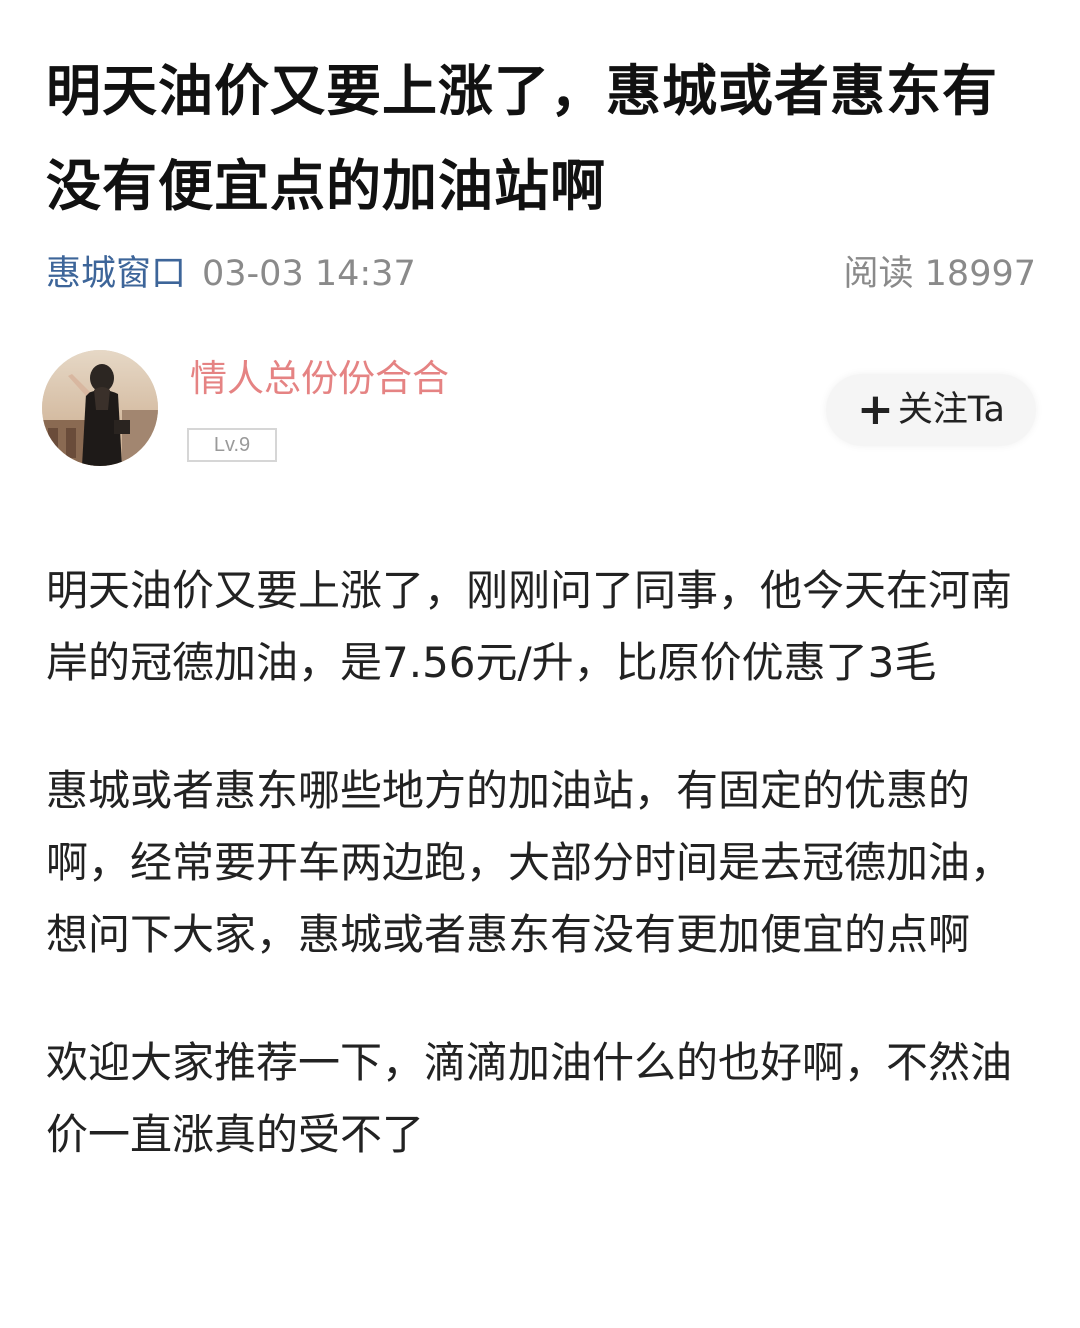 The image size is (1080, 1328). What do you see at coordinates (539, 410) in the screenshot?
I see `author-bar: 情人总份份合合 Lv.9 + 关注Ta` at bounding box center [539, 410].